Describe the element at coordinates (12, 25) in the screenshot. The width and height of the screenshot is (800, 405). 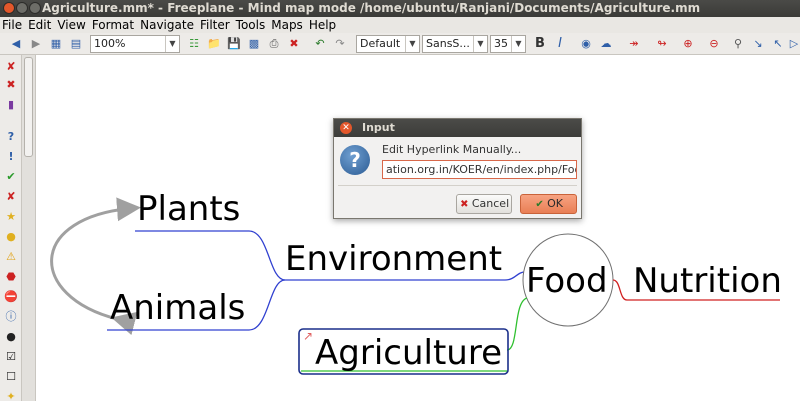
I see `menu-file: File` at that location.